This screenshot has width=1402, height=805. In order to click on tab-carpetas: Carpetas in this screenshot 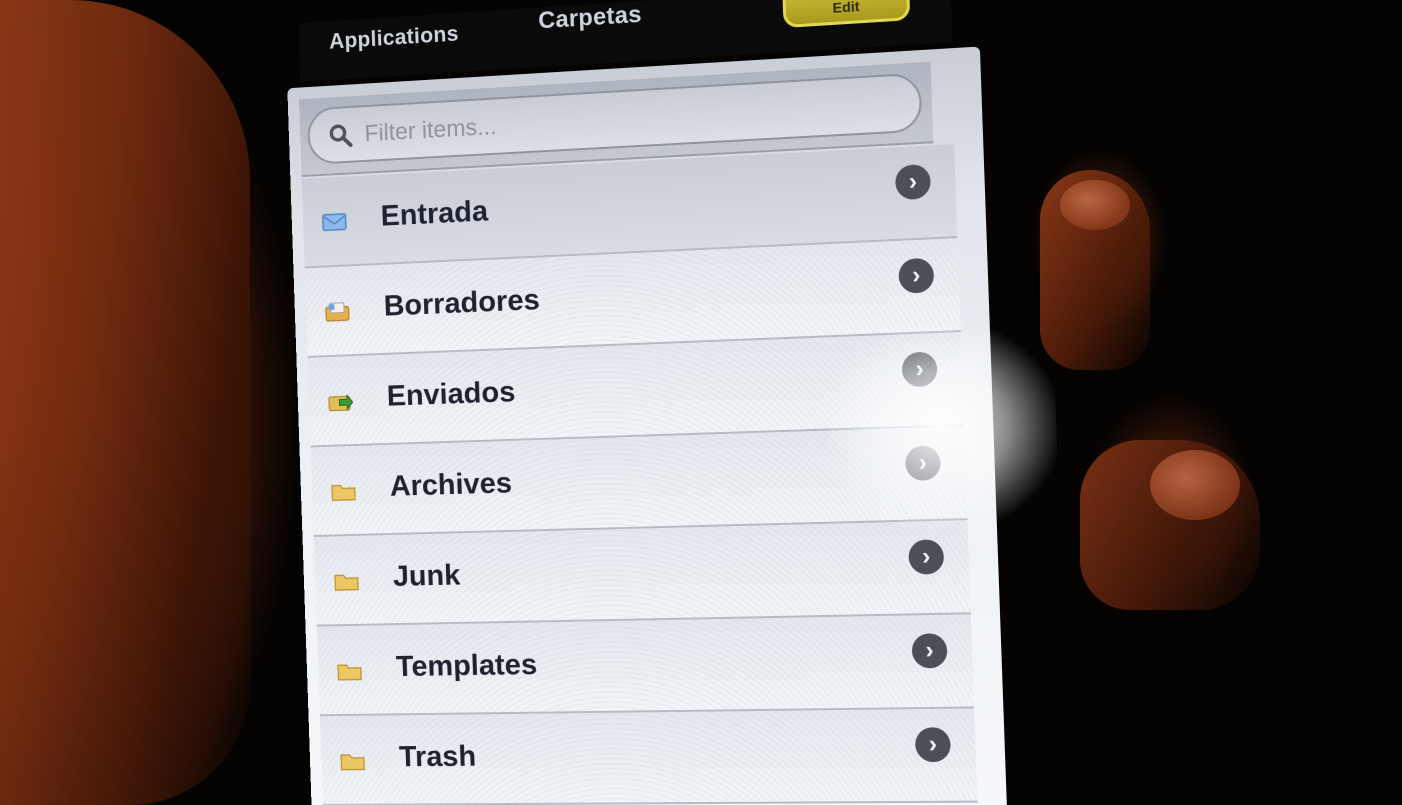, I will do `click(590, 18)`.